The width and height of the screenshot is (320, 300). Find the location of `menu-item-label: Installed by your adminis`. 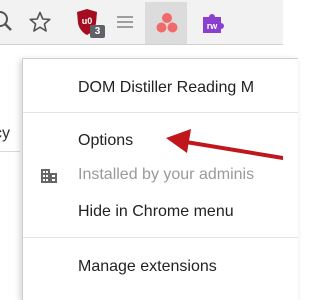

menu-item-label: Installed by your adminis is located at coordinates (166, 174).